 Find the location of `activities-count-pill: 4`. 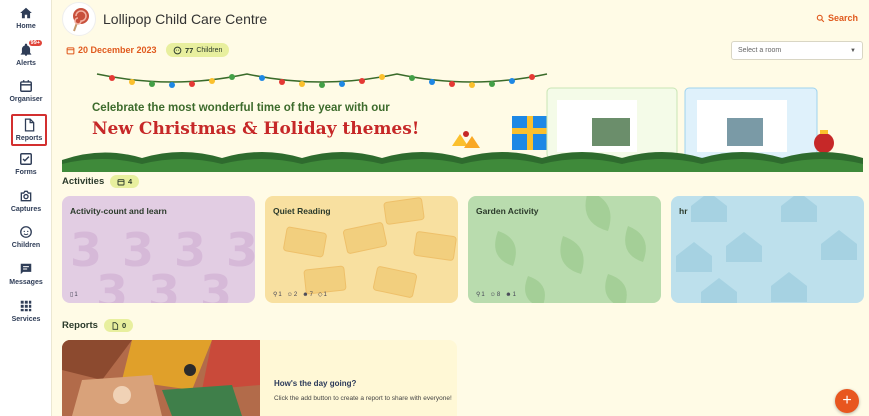

activities-count-pill: 4 is located at coordinates (125, 181).